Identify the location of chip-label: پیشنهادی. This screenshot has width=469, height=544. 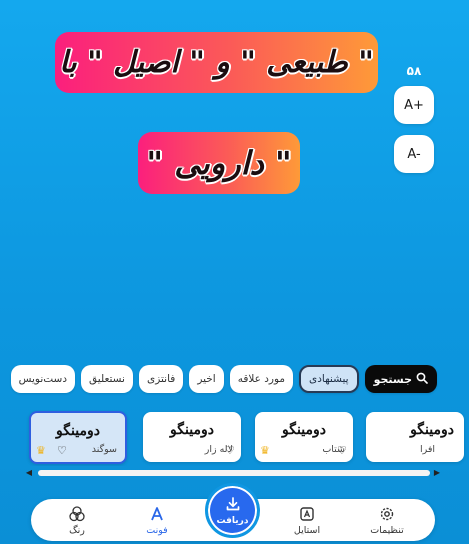
(329, 379).